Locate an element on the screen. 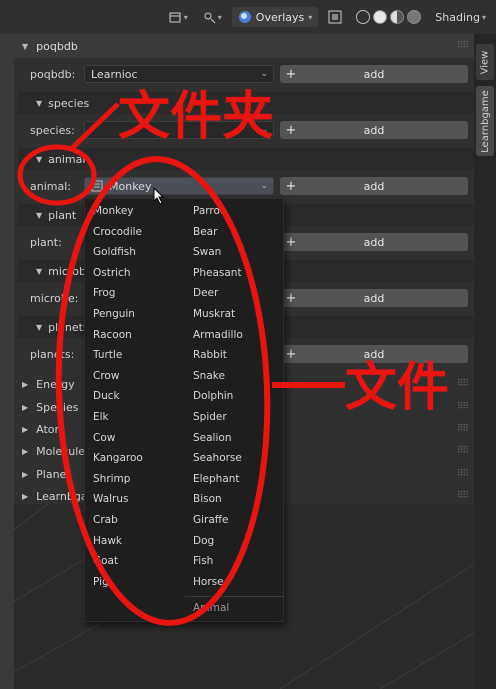  dropdown-item: Cow is located at coordinates (134, 438).